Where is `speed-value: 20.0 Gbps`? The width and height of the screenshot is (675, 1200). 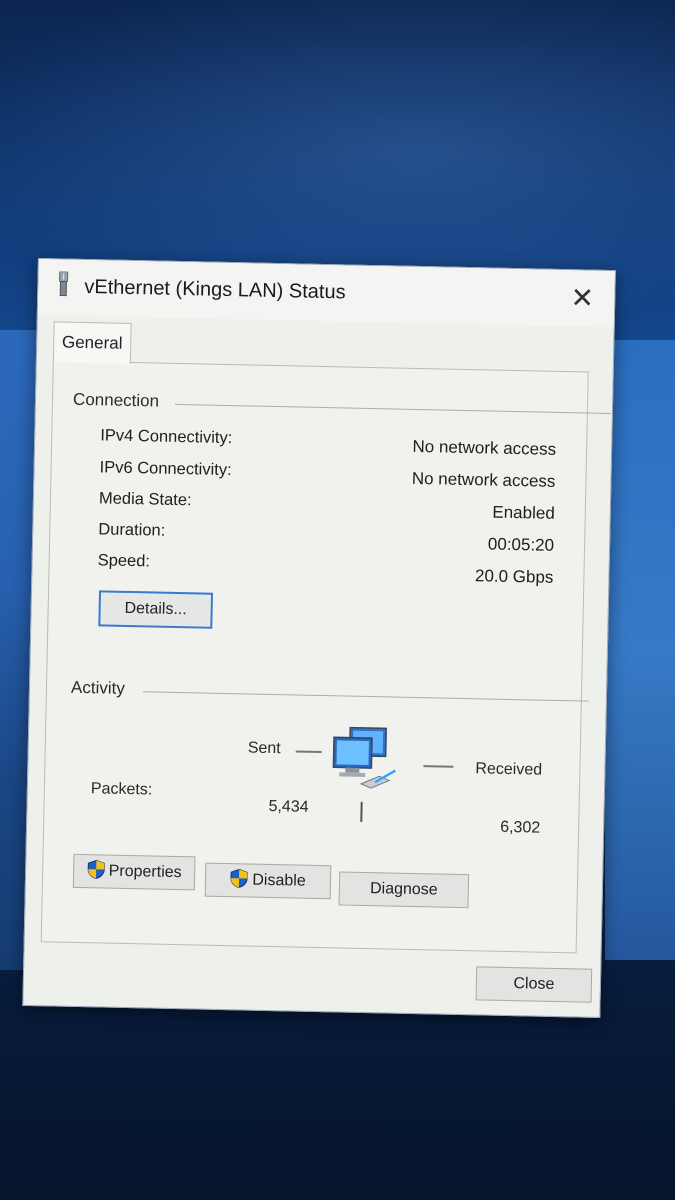 speed-value: 20.0 Gbps is located at coordinates (514, 576).